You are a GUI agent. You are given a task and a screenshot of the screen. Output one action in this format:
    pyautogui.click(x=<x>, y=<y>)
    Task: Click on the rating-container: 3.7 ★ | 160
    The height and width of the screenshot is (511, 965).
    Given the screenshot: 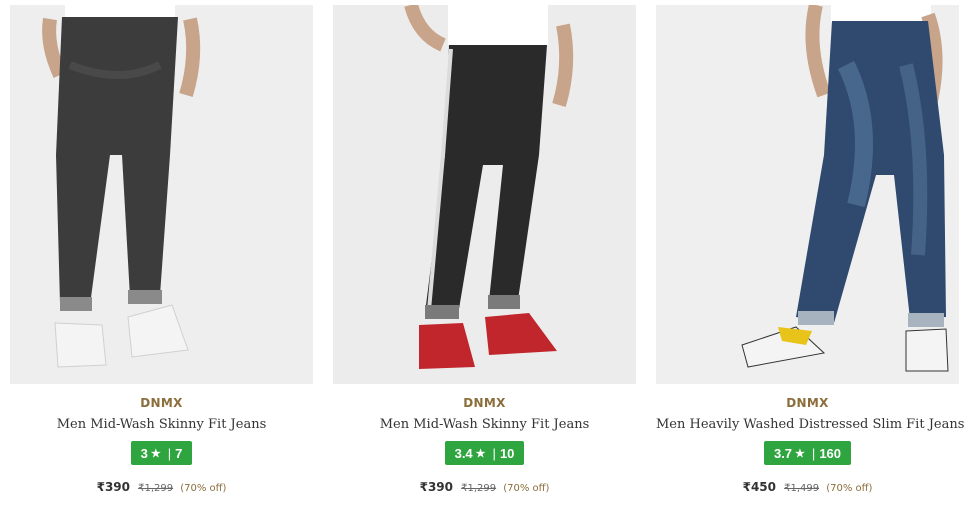 What is the action you would take?
    pyautogui.click(x=807, y=453)
    